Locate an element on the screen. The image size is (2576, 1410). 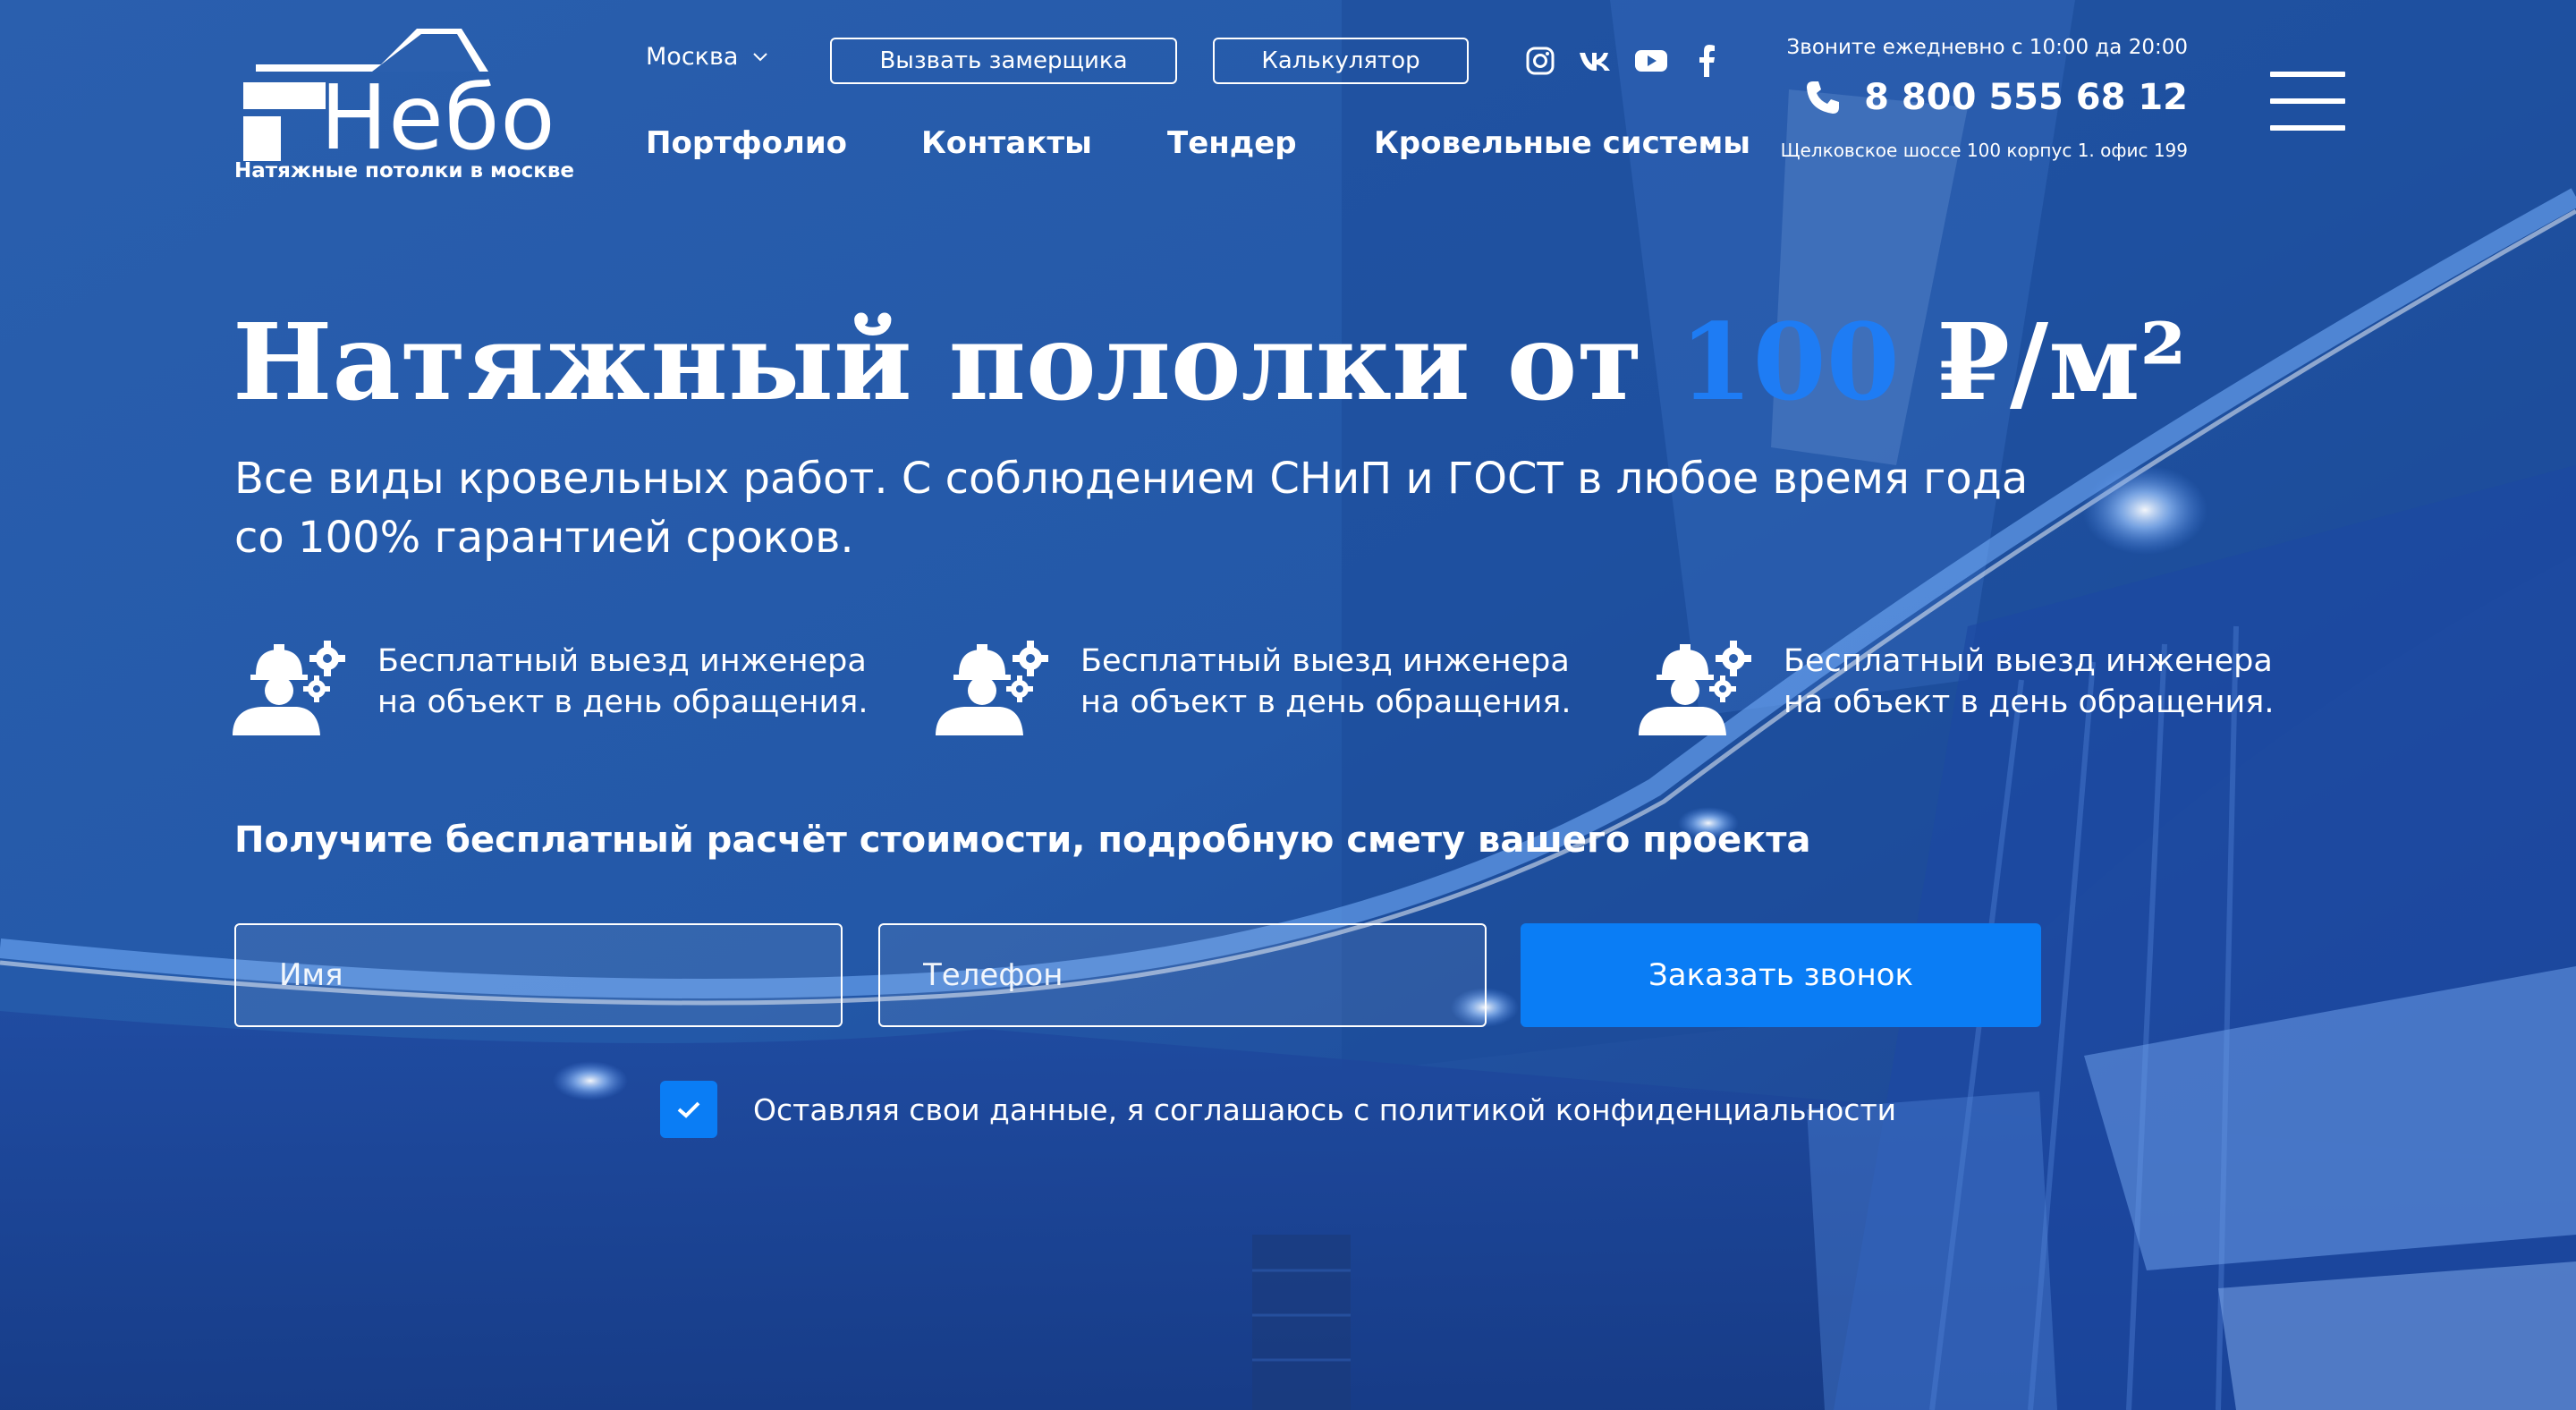
checkmark-icon is located at coordinates (688, 1110).